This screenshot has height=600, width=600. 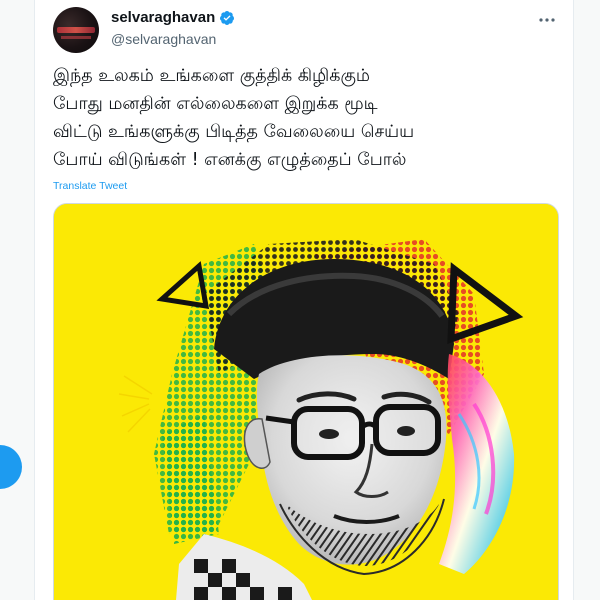 What do you see at coordinates (76, 37) in the screenshot?
I see `avatar-graphic-accent` at bounding box center [76, 37].